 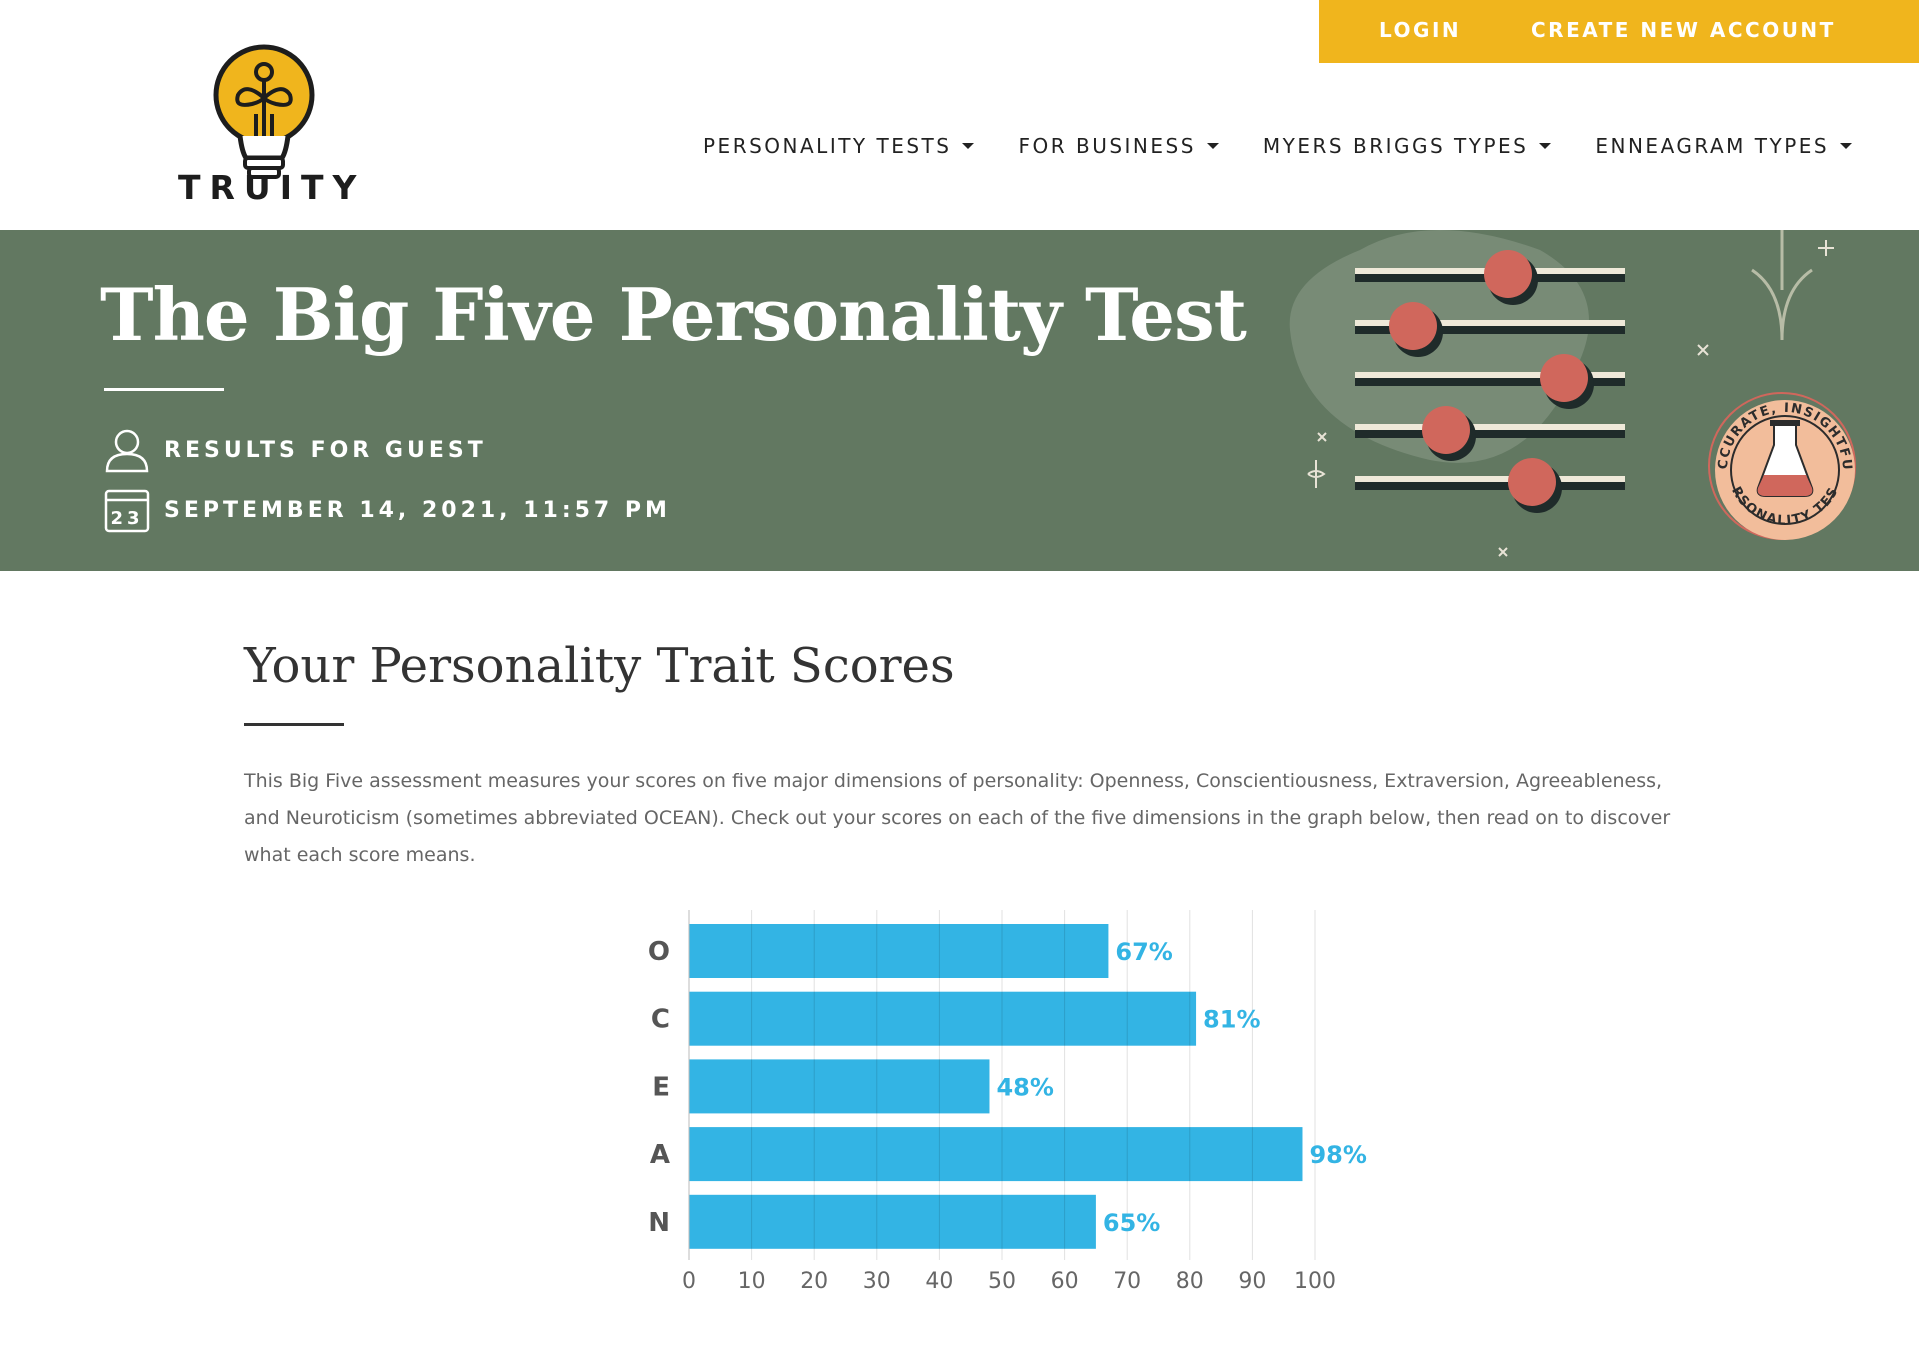 I want to click on category-label: A, so click(x=660, y=1155).